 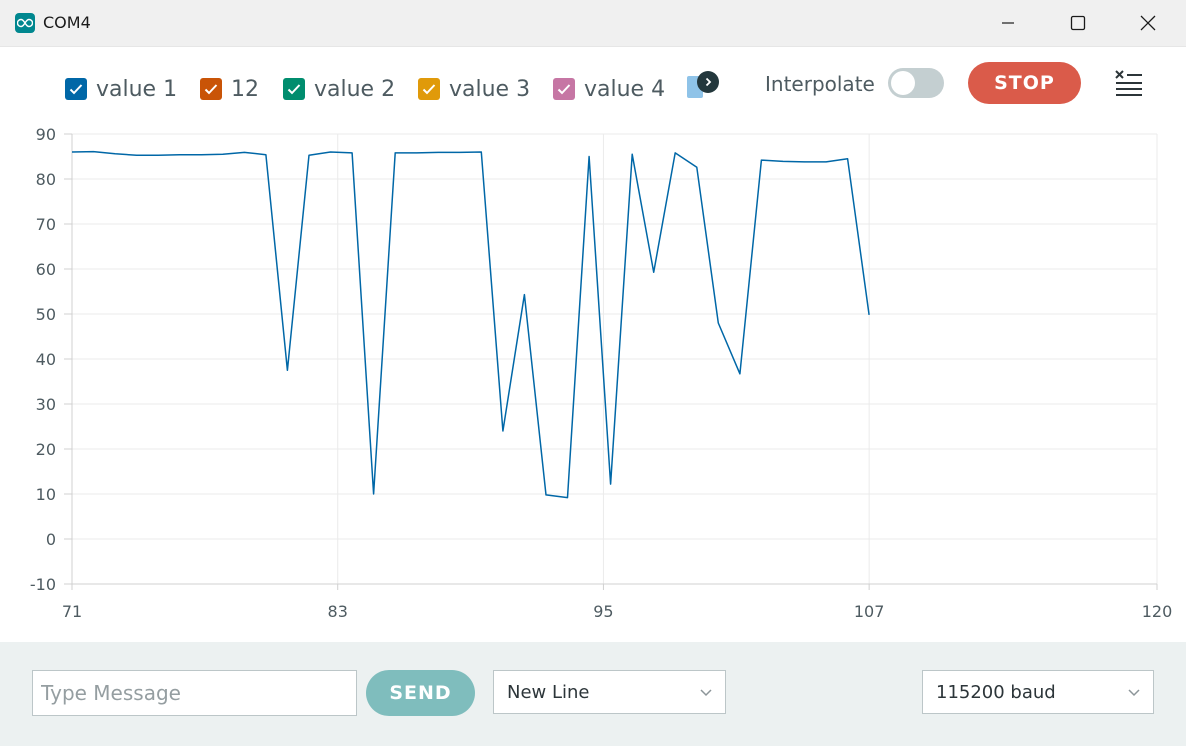 What do you see at coordinates (137, 89) in the screenshot?
I see `legend-label: value 1` at bounding box center [137, 89].